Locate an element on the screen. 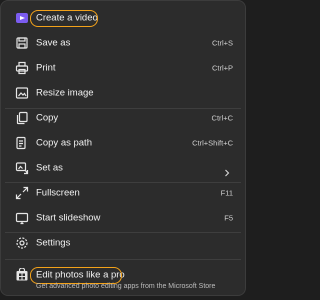  menu-item-start-slideshow: Start slideshow F5 is located at coordinates (123, 218).